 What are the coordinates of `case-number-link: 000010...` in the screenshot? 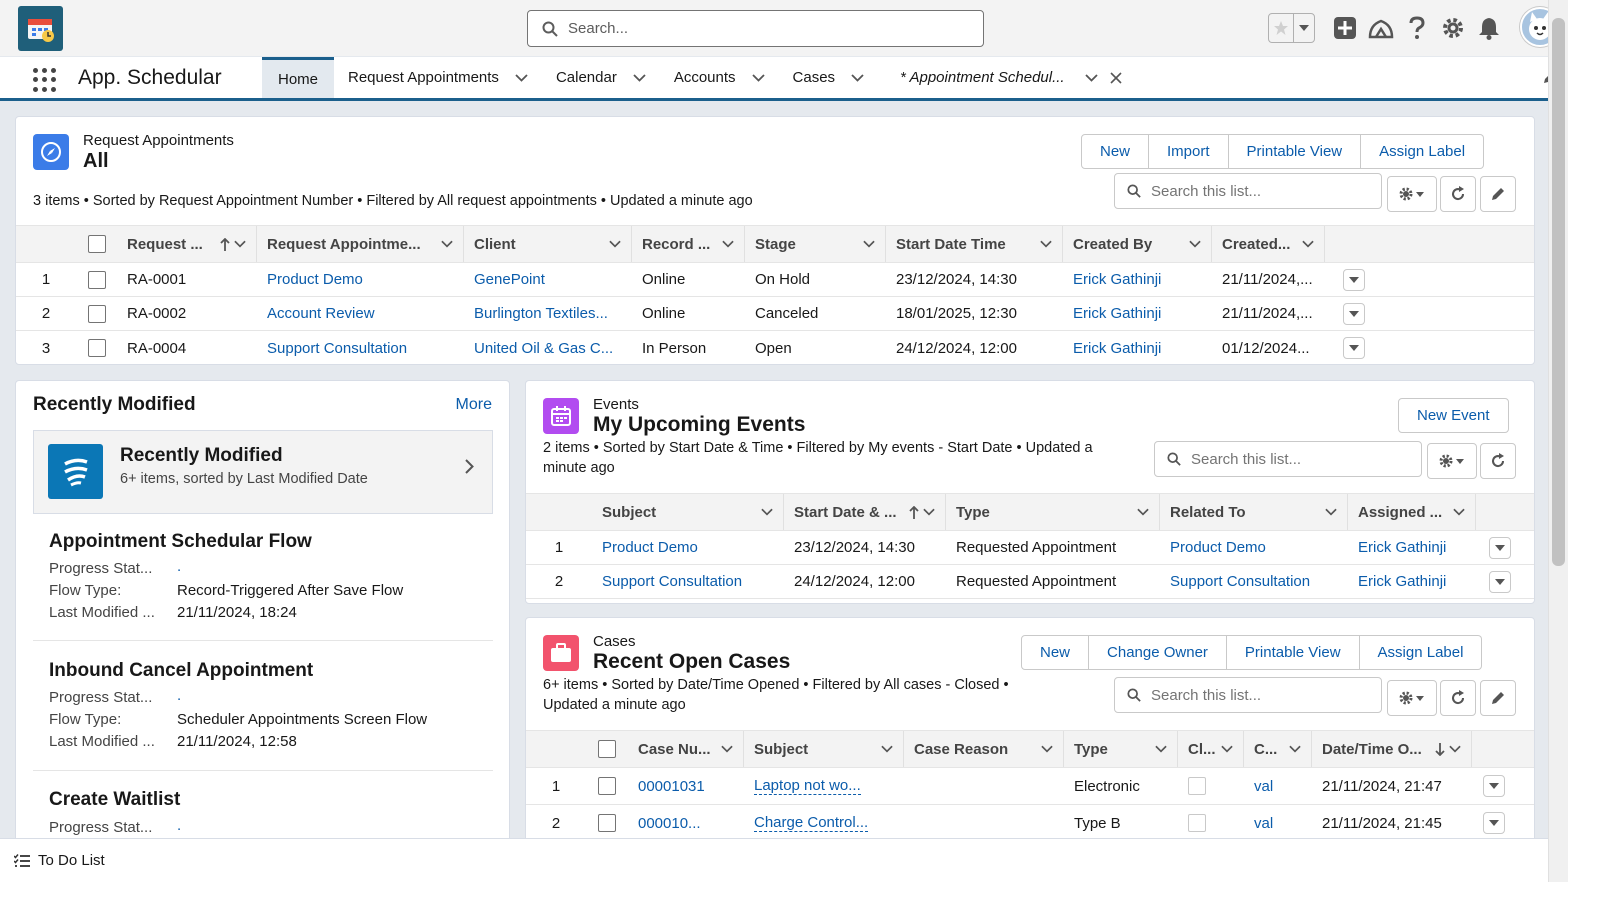 It's located at (686, 823).